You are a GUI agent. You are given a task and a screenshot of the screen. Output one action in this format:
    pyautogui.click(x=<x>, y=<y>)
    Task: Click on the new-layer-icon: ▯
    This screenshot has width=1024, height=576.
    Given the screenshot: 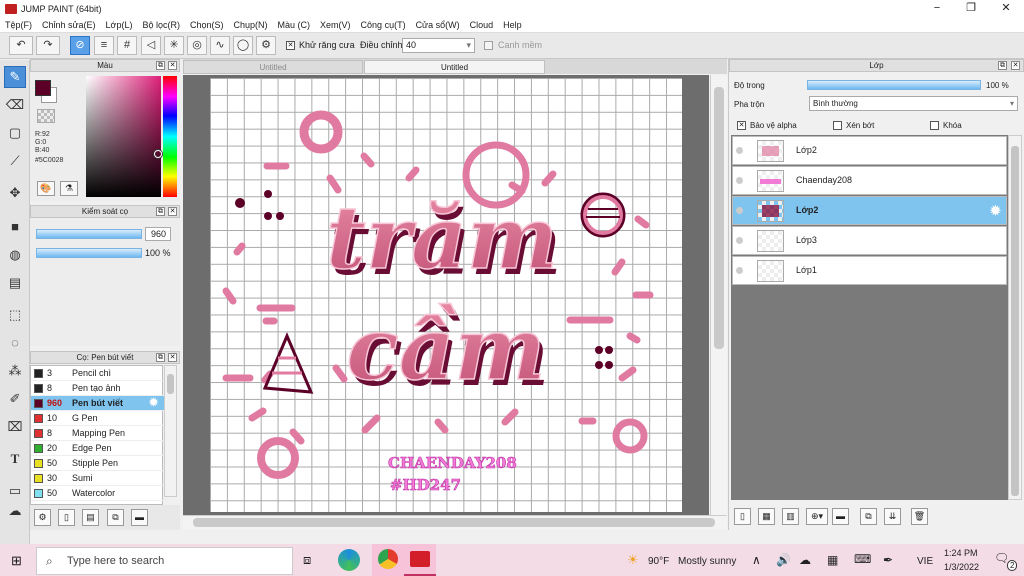 What is the action you would take?
    pyautogui.click(x=742, y=516)
    